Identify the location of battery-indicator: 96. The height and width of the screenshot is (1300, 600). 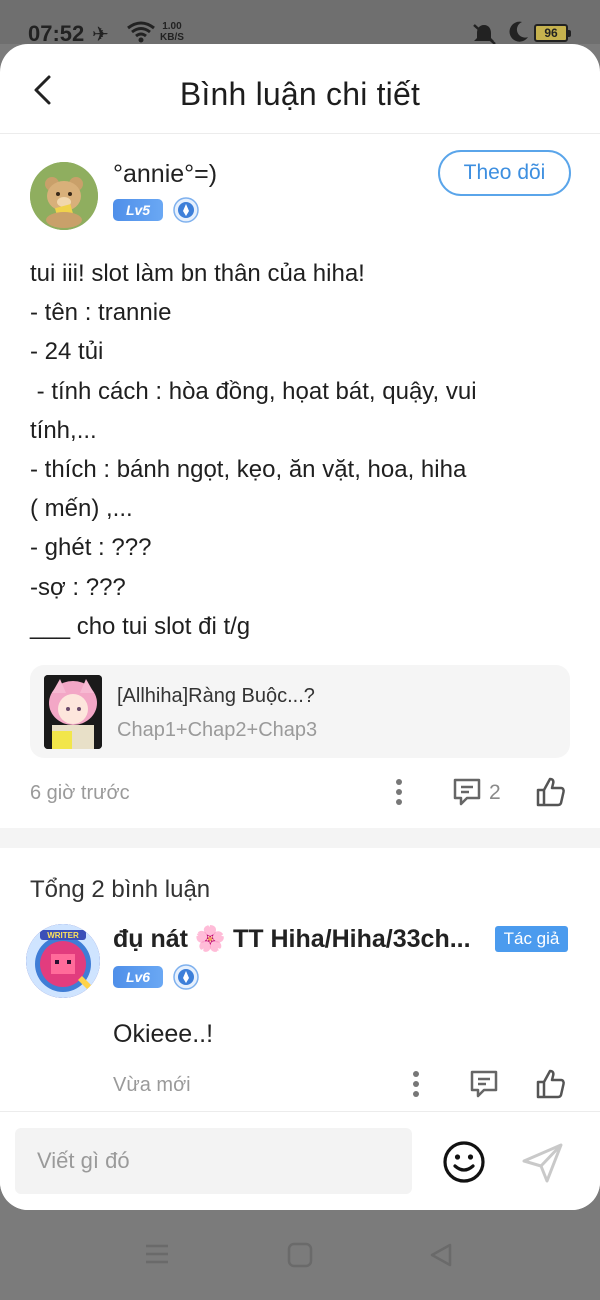
(552, 33).